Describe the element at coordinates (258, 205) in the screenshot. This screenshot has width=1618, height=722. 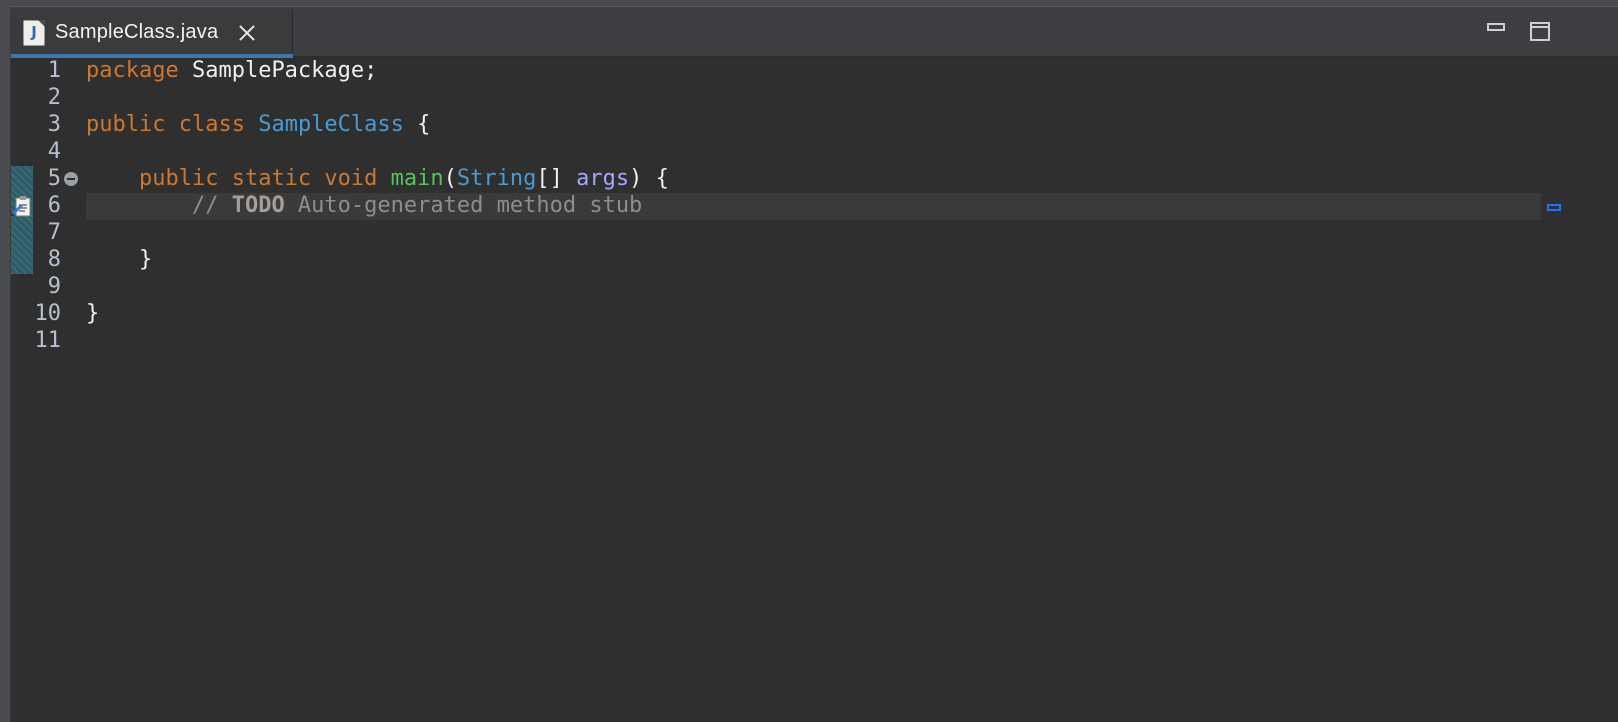
I see `code-token: TODO` at that location.